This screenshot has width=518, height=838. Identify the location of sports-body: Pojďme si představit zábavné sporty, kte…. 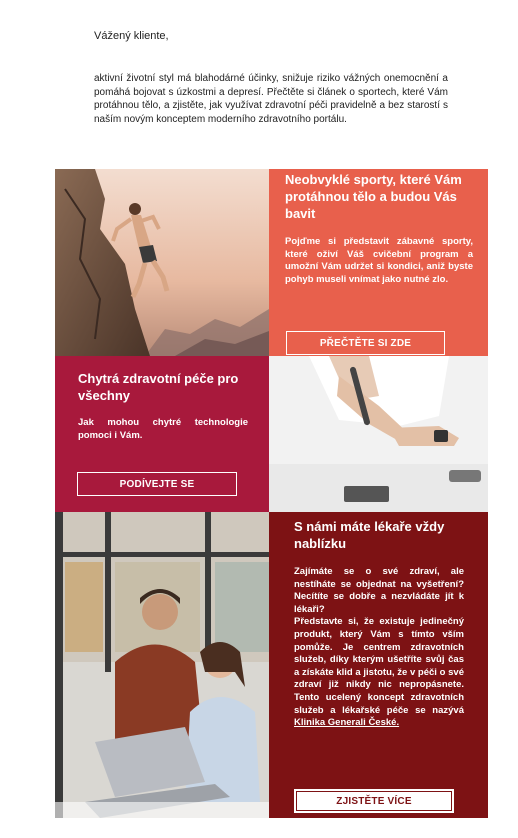
(379, 260).